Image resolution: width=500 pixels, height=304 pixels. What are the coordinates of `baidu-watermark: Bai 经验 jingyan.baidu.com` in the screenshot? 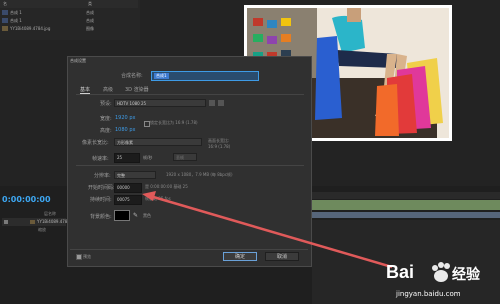 It's located at (442, 280).